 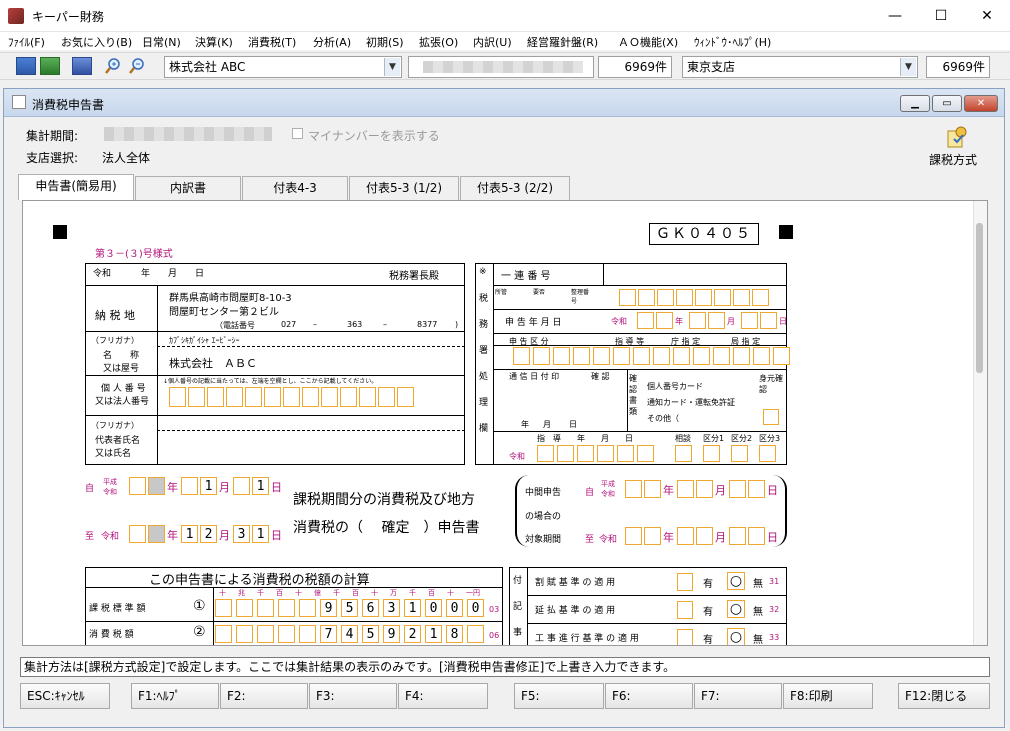 What do you see at coordinates (738, 696) in the screenshot?
I see `fkey-f7: F7:` at bounding box center [738, 696].